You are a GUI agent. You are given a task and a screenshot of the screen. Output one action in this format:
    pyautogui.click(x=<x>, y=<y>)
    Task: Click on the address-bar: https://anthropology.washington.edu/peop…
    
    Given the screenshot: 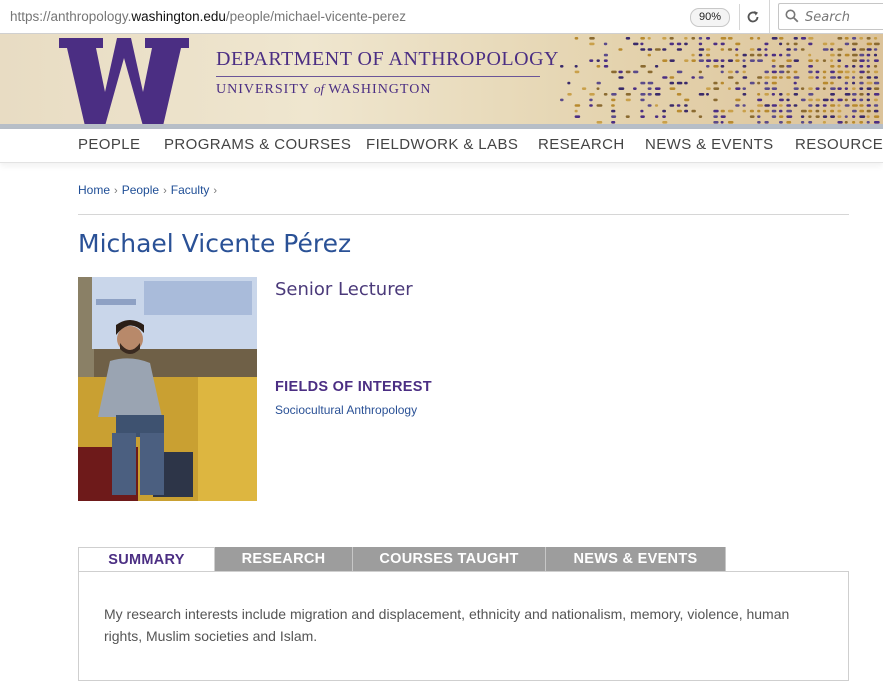 What is the action you would take?
    pyautogui.click(x=385, y=16)
    